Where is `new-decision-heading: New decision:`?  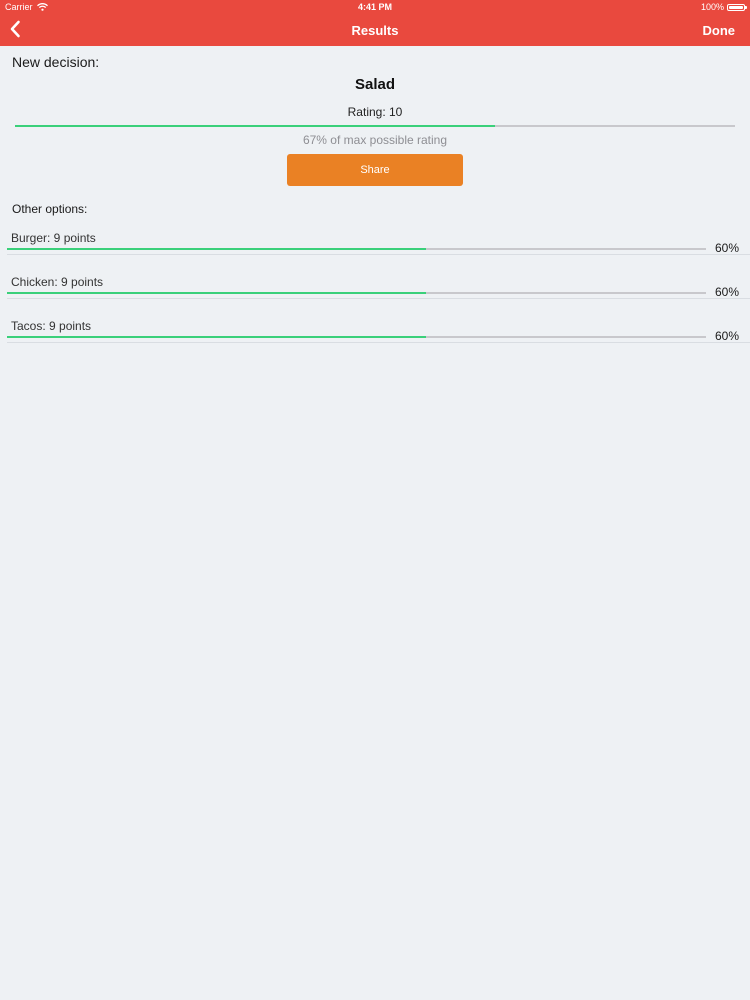 new-decision-heading: New decision: is located at coordinates (56, 62).